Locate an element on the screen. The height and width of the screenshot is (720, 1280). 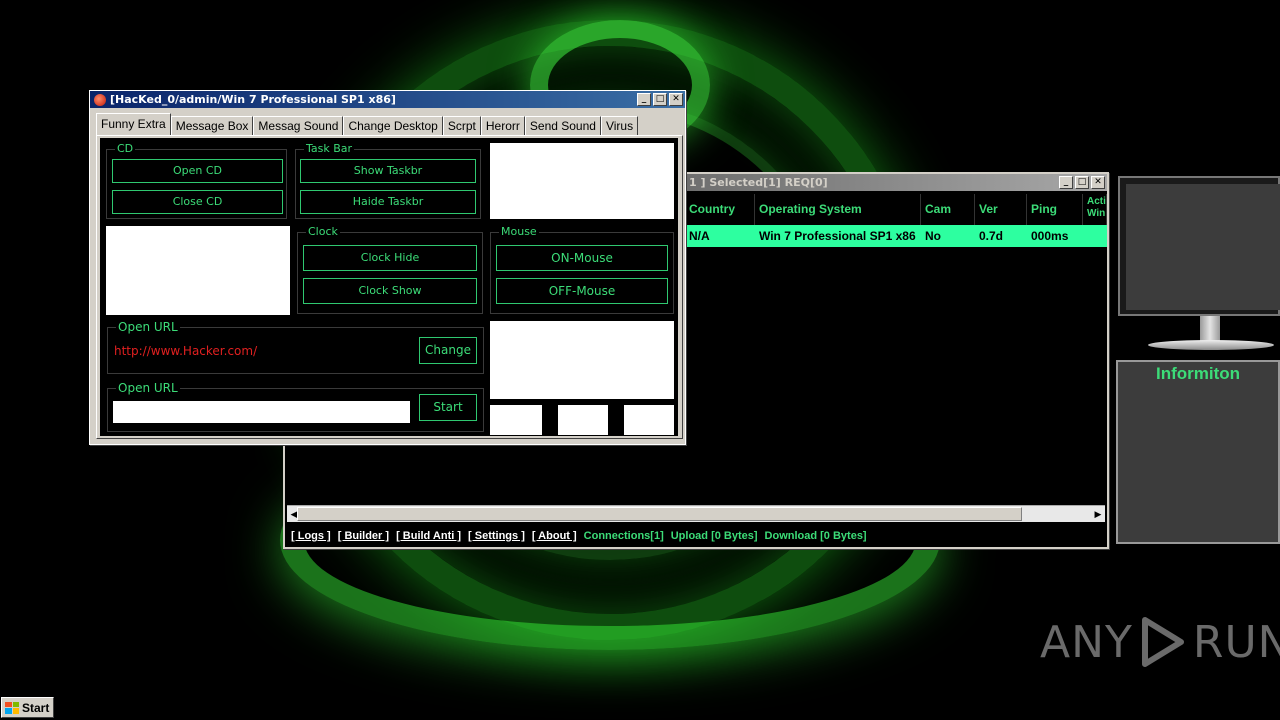
start-url-button: Start is located at coordinates (448, 407).